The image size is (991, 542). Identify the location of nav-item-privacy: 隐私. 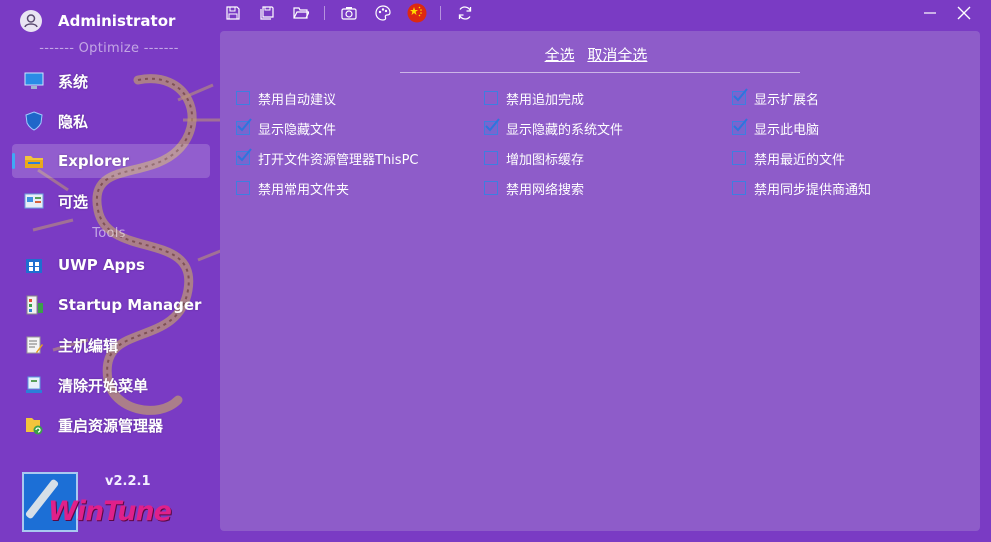
(111, 121).